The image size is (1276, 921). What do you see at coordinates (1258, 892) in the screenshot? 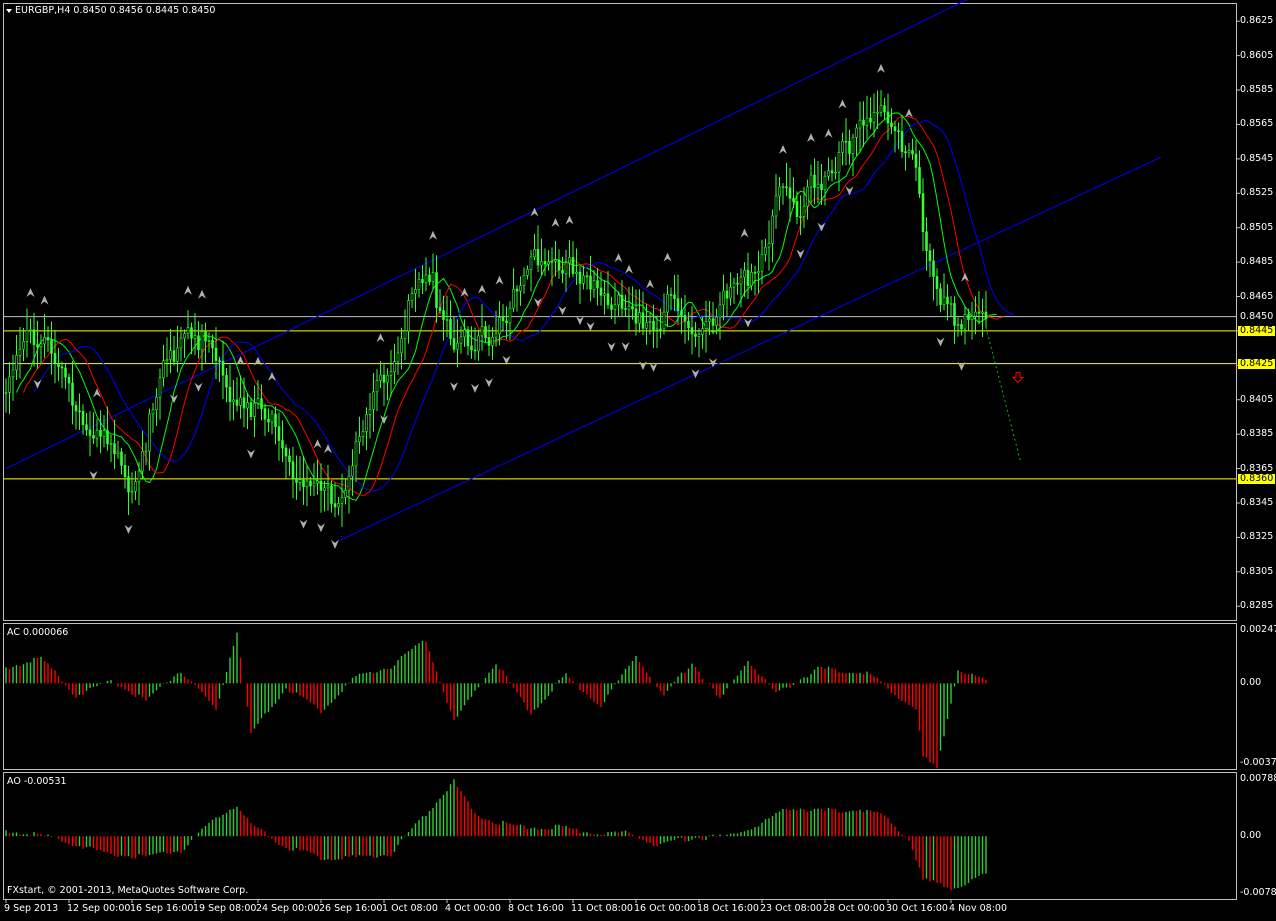
I see `ao-tick-label: -0.00782` at bounding box center [1258, 892].